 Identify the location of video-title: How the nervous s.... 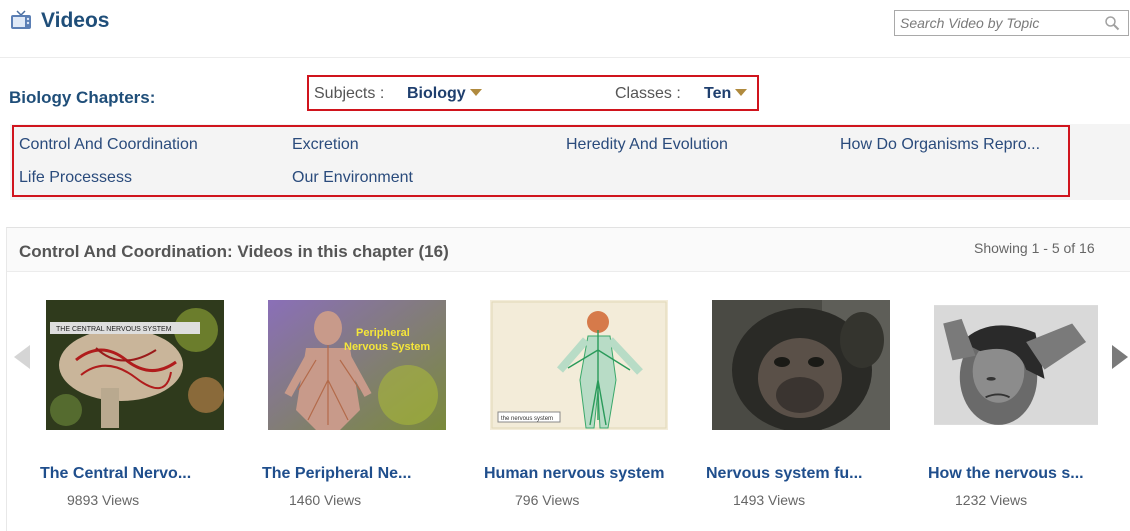
(1028, 474).